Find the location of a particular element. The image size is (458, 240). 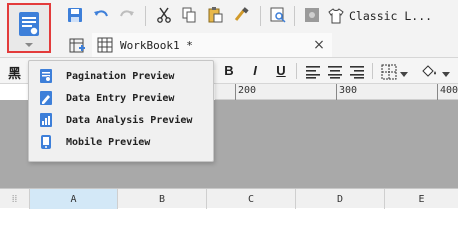

tab-workbook1: WorkBook1 * × is located at coordinates (212, 45).